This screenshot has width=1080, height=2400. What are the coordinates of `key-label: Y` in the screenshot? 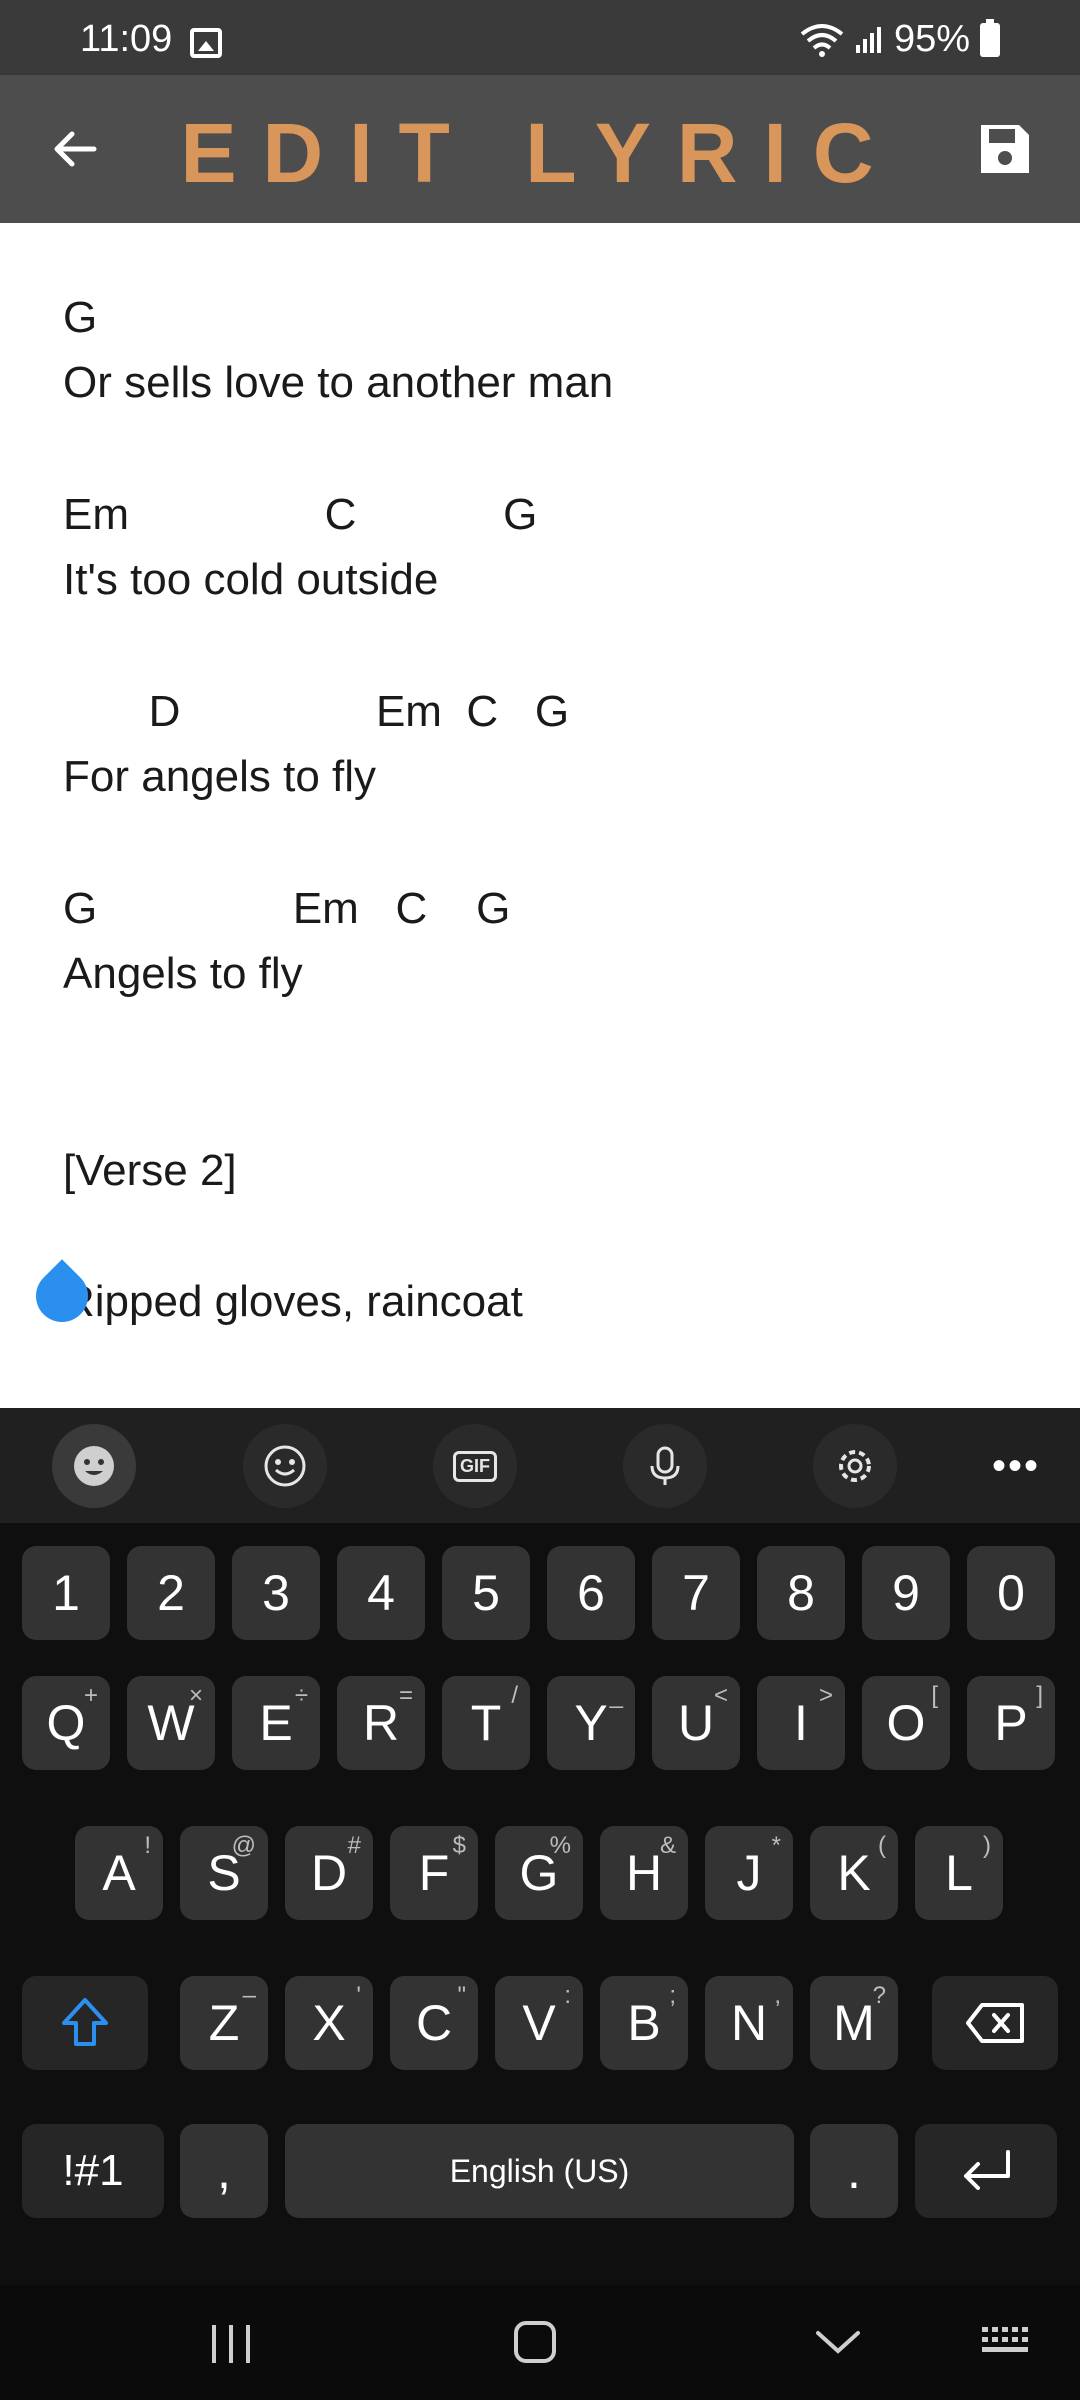 It's located at (591, 1723).